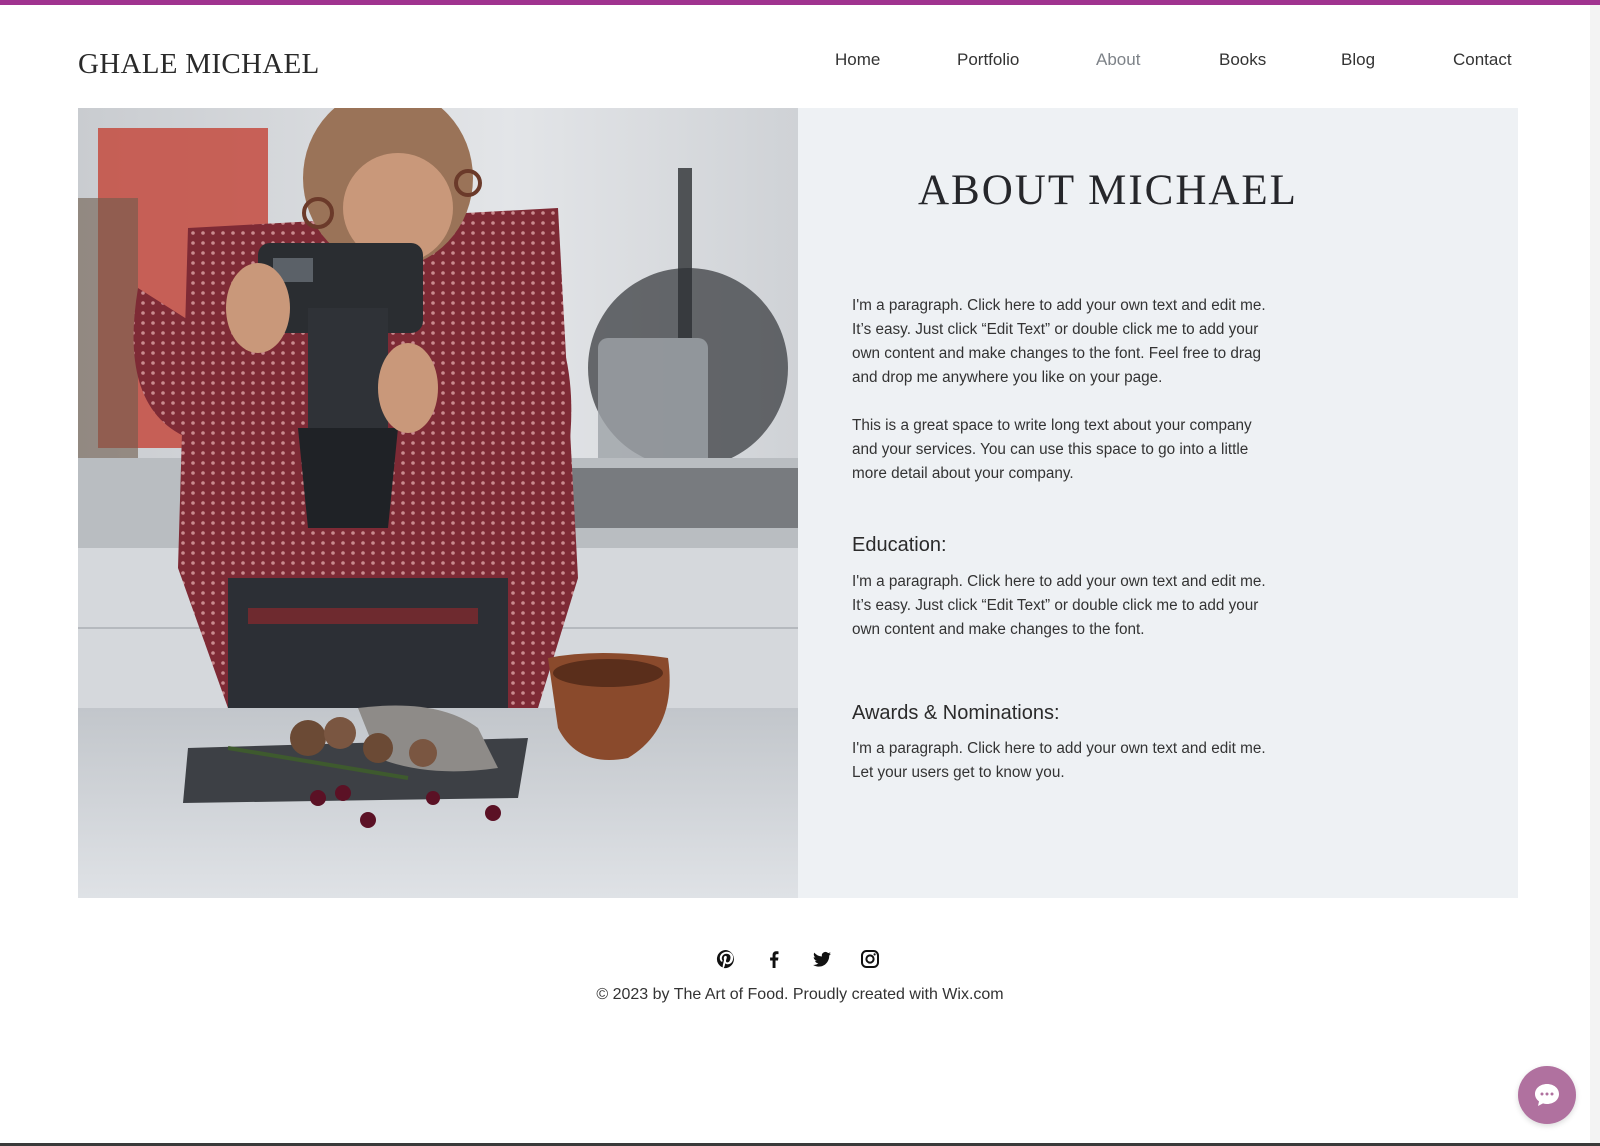 This screenshot has width=1600, height=1146. Describe the element at coordinates (774, 959) in the screenshot. I see `facebook-icon` at that location.